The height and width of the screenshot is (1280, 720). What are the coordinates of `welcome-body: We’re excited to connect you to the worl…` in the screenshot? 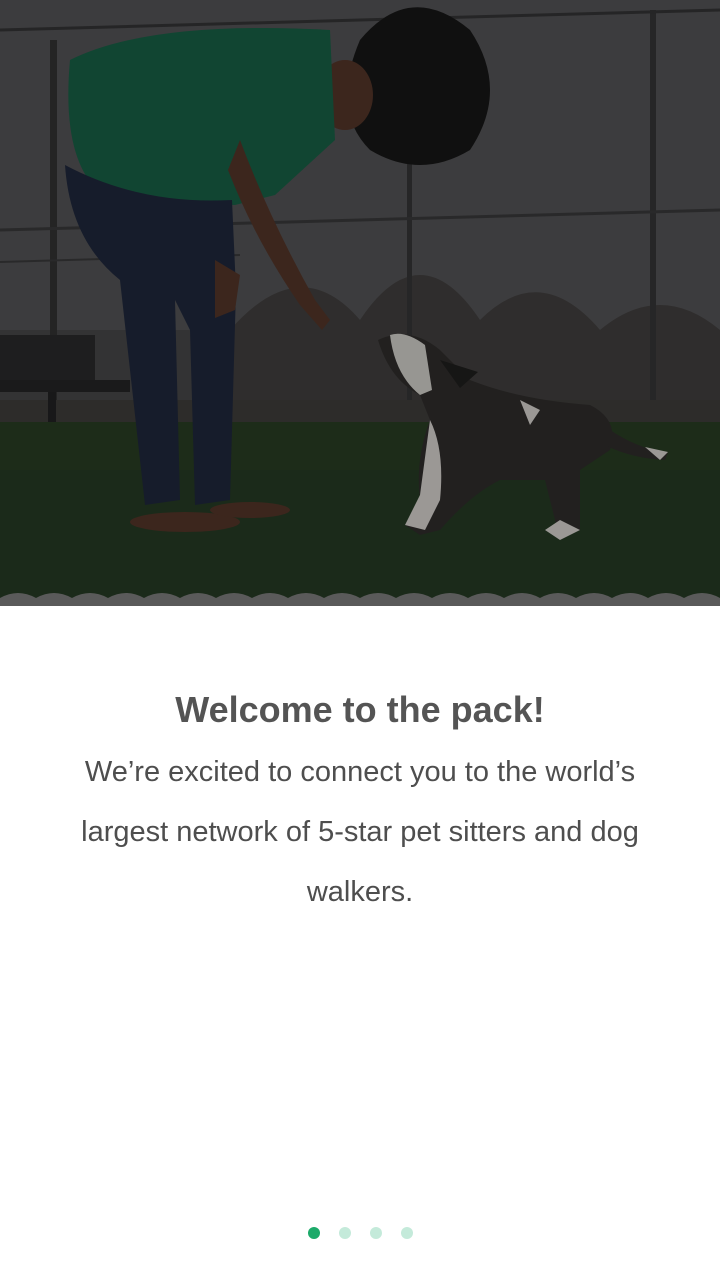 It's located at (360, 832).